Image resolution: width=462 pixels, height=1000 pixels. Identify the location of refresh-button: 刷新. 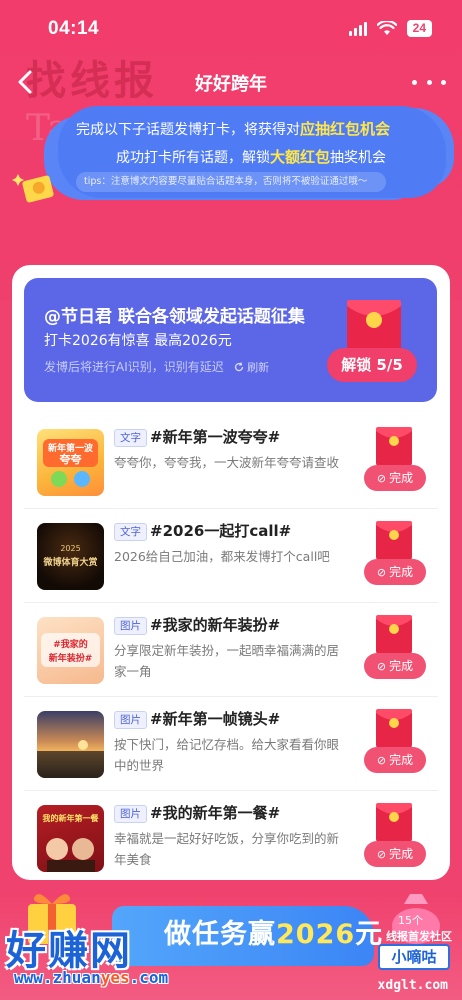
(252, 367).